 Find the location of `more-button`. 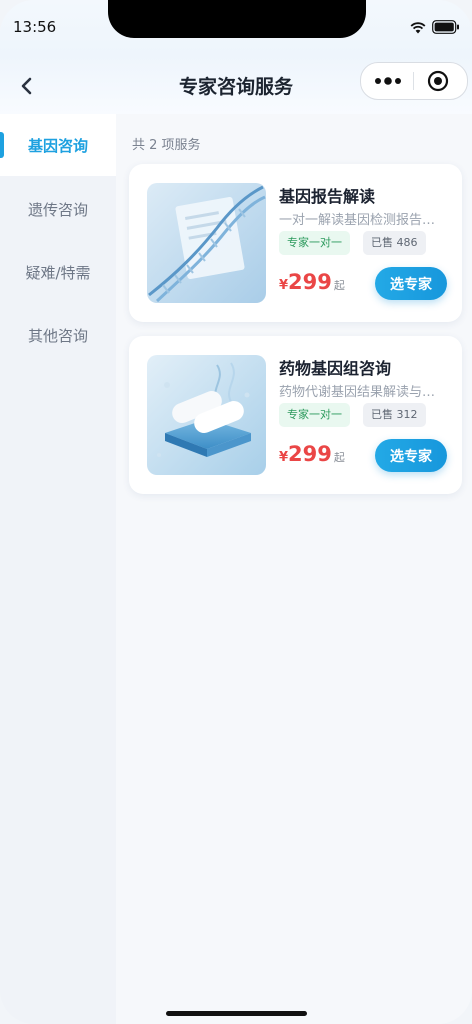

more-button is located at coordinates (388, 81).